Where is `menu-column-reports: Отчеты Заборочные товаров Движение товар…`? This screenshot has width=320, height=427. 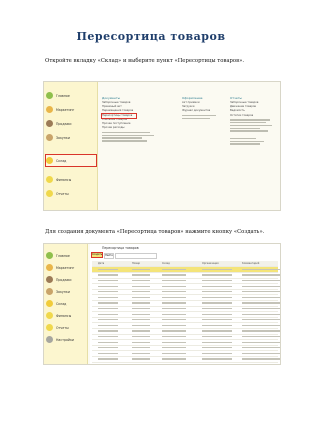 menu-column-reports: Отчеты Заборочные товаров Движение товар… is located at coordinates (253, 121).